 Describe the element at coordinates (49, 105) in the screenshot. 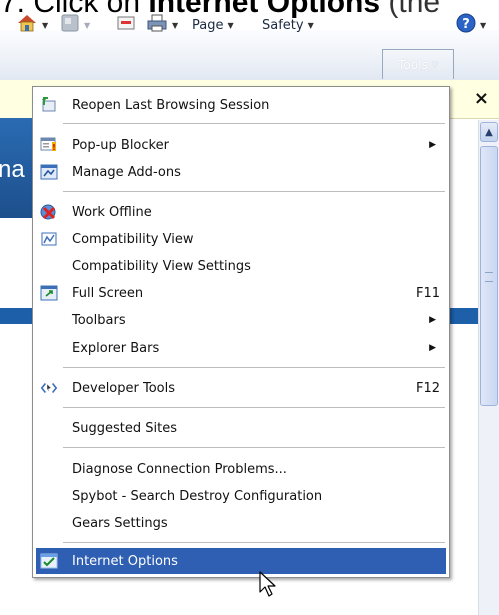

I see `reopen-session-icon` at that location.